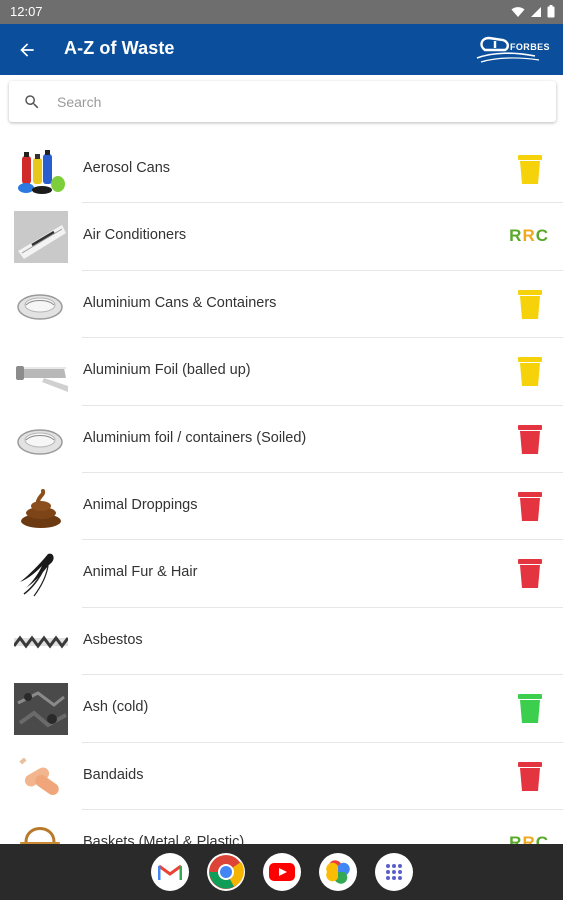  I want to click on page-title: A-Z of Waste, so click(119, 48).